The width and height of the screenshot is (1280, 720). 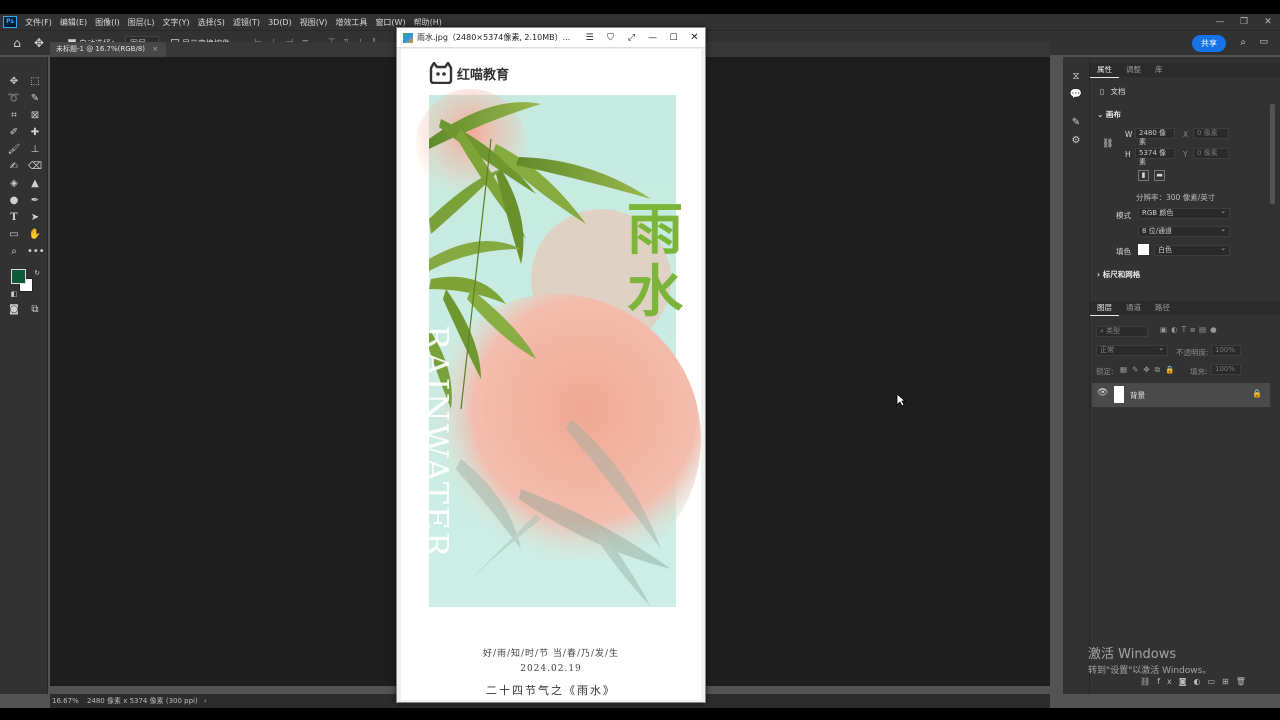 What do you see at coordinates (631, 38) in the screenshot?
I see `fullscreen-icon: ⤢` at bounding box center [631, 38].